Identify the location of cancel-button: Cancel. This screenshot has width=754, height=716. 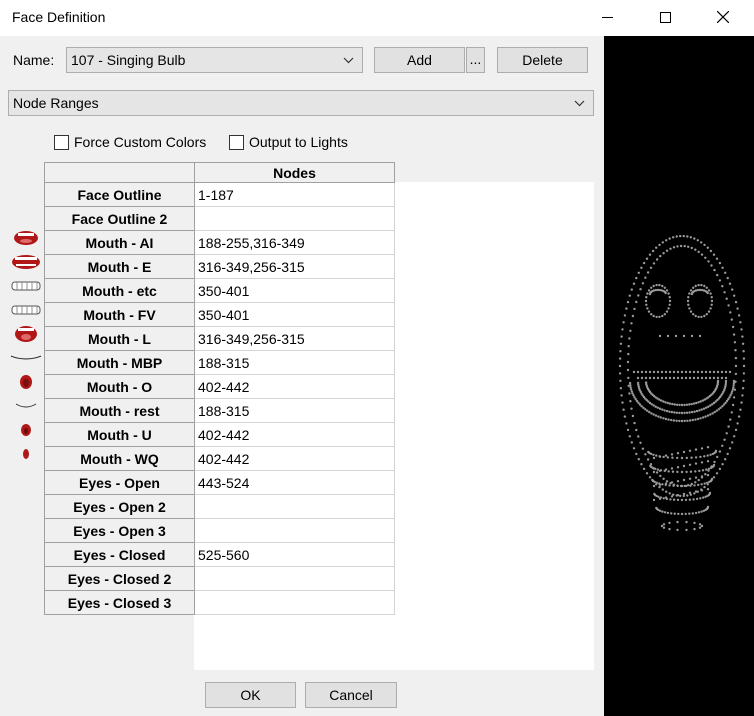
(351, 695).